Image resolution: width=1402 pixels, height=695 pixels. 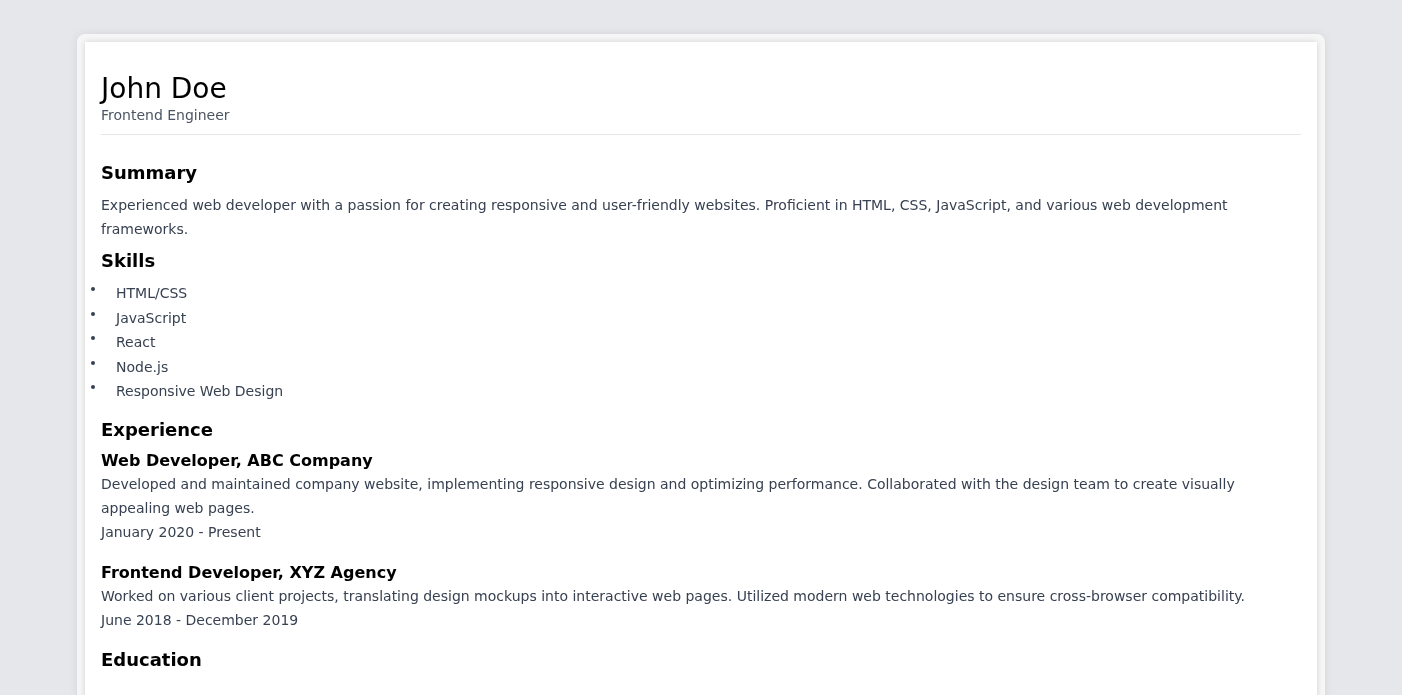 What do you see at coordinates (157, 429) in the screenshot?
I see `section-heading: Experience` at bounding box center [157, 429].